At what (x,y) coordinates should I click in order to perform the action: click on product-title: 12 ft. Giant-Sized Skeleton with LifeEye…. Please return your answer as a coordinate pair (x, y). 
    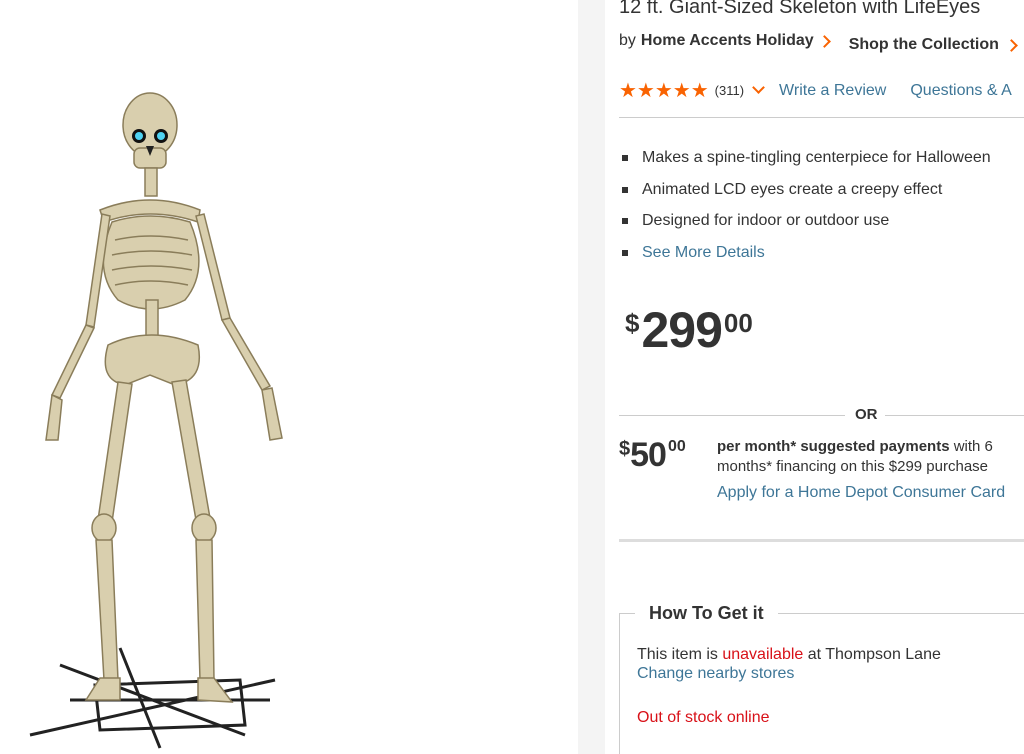
    Looking at the image, I should click on (800, 9).